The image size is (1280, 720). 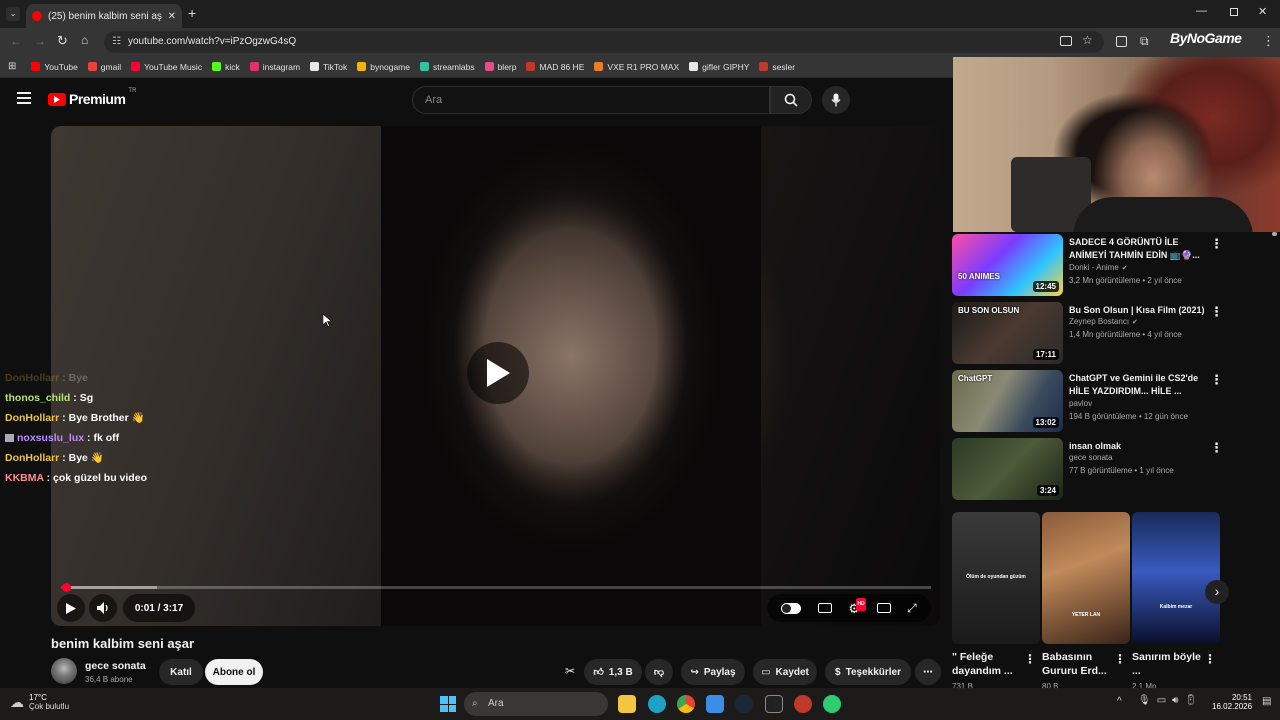 I want to click on recommendation-thumbnail: BU SON OLSUN 17:11, so click(x=1007, y=333).